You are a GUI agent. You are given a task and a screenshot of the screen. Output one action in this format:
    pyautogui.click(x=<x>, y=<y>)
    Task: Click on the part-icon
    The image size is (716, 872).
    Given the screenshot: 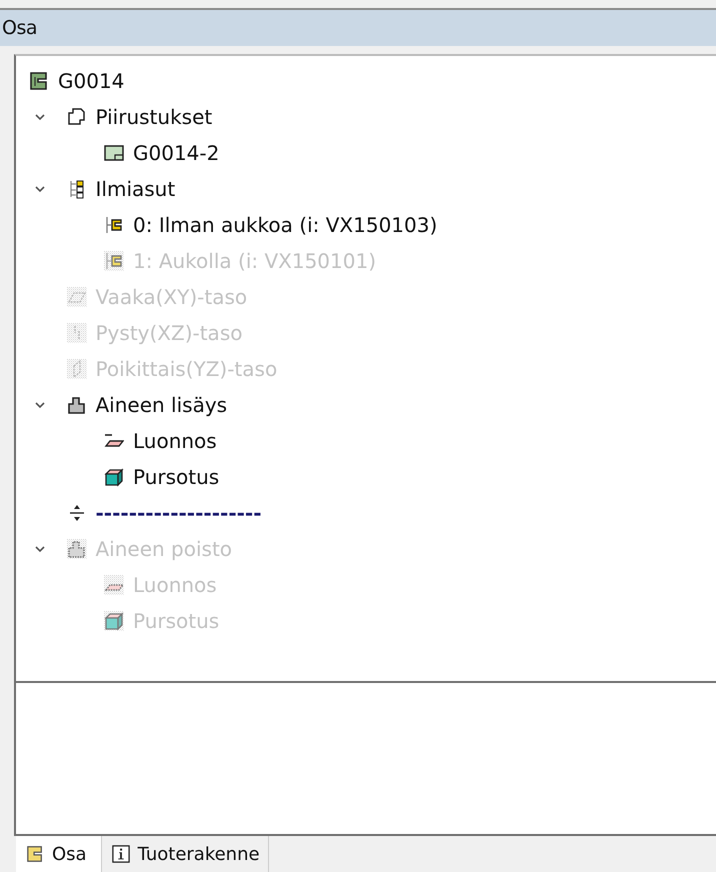 What is the action you would take?
    pyautogui.click(x=35, y=854)
    